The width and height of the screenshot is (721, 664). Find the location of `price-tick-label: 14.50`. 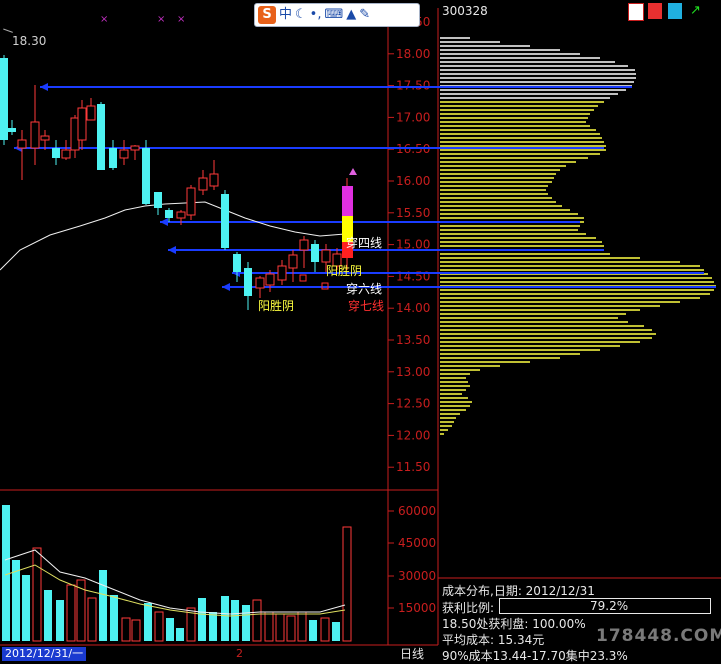

price-tick-label: 14.50 is located at coordinates (413, 276).